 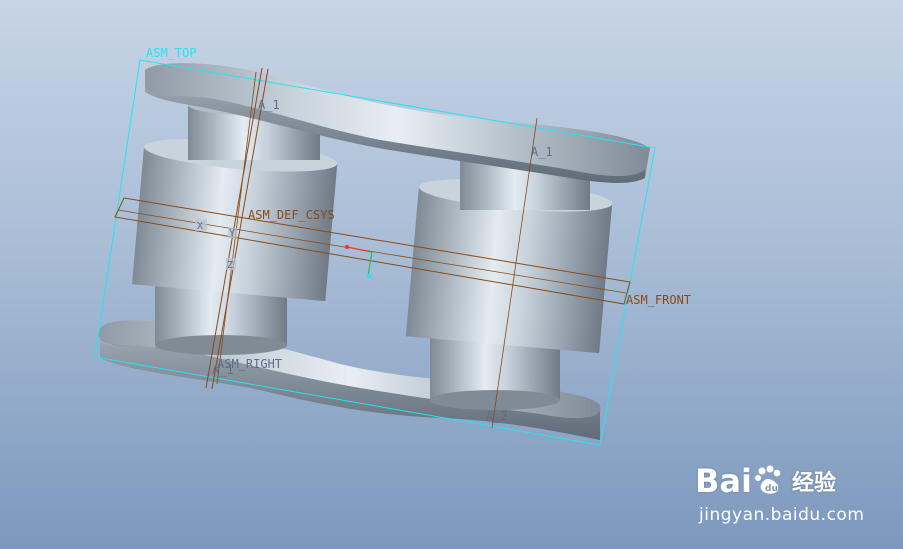 What do you see at coordinates (359, 262) in the screenshot?
I see `asm-def-csys` at bounding box center [359, 262].